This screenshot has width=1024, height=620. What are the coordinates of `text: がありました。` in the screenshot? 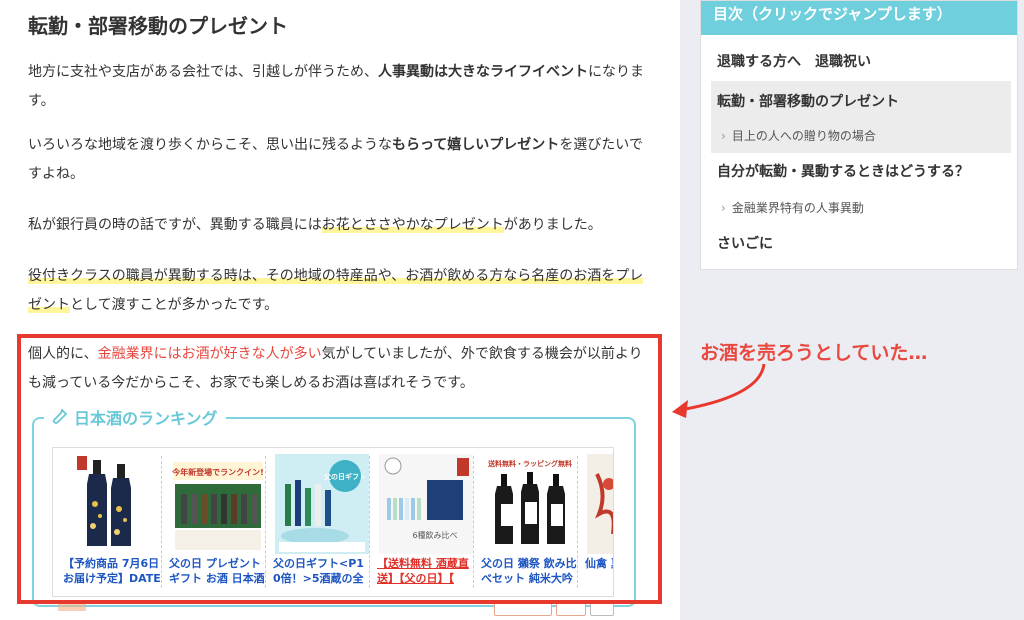 It's located at (552, 225).